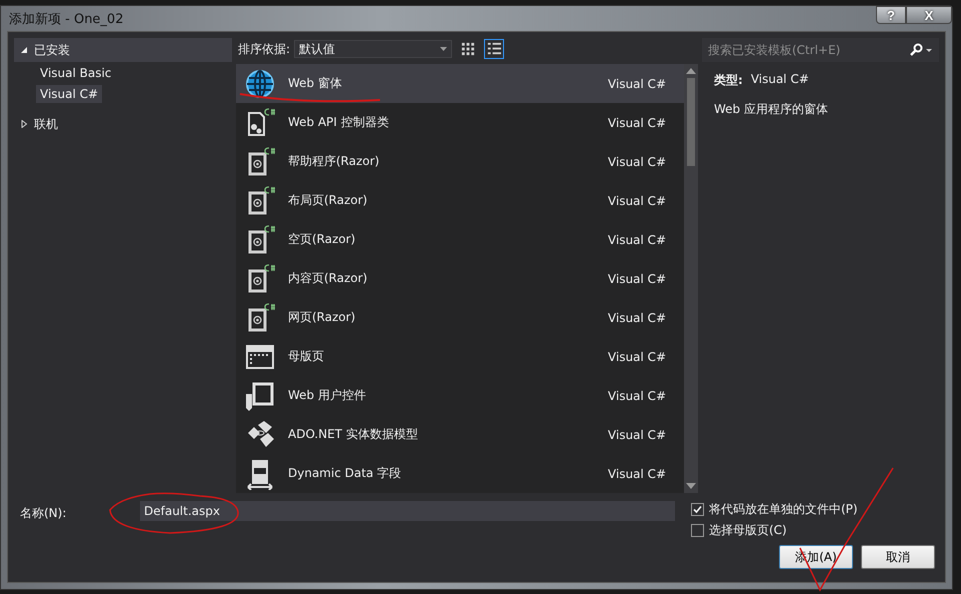 This screenshot has width=961, height=594. I want to click on template-item: 布局页(Razor) Visual C#, so click(460, 200).